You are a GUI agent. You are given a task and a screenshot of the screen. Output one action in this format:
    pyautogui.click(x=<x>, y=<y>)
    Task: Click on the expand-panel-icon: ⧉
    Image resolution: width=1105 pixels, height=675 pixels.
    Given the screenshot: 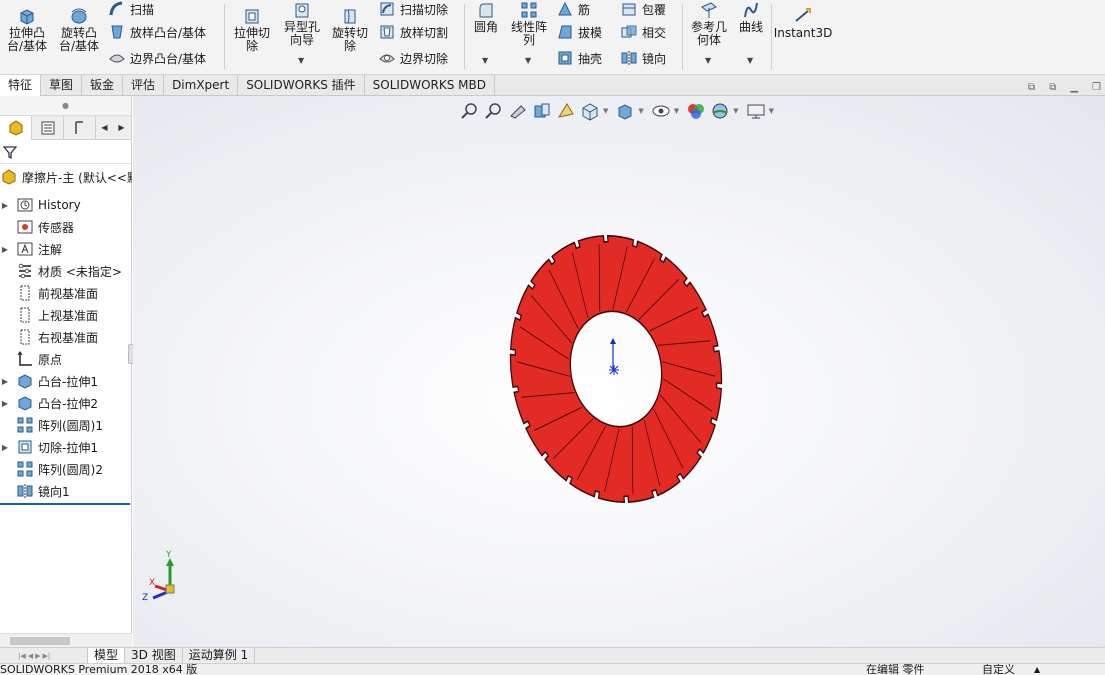 What is the action you would take?
    pyautogui.click(x=1052, y=87)
    